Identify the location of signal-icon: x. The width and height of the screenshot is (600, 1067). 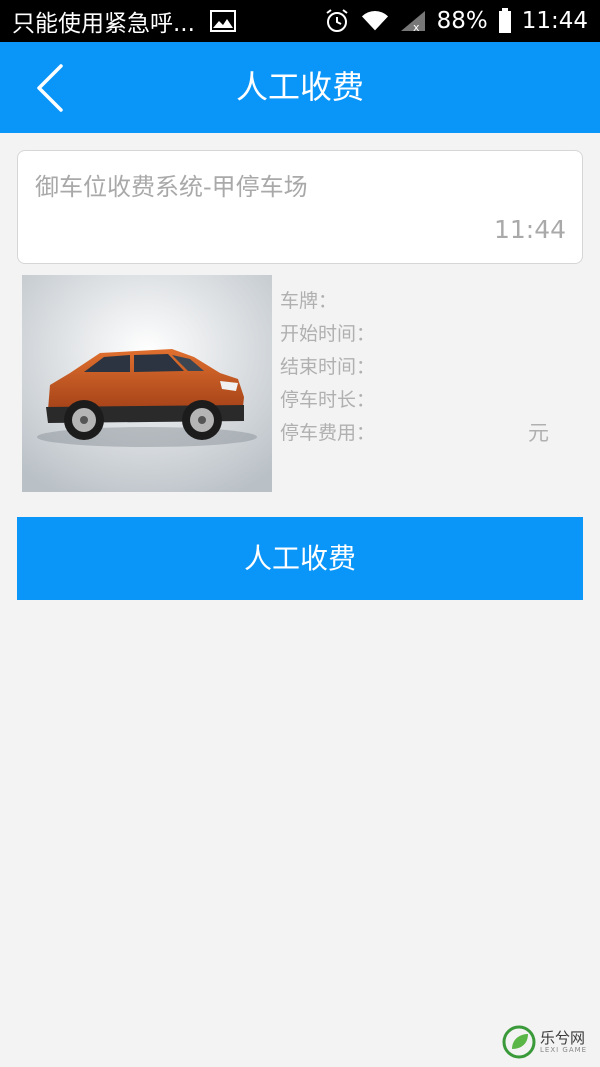
(413, 21).